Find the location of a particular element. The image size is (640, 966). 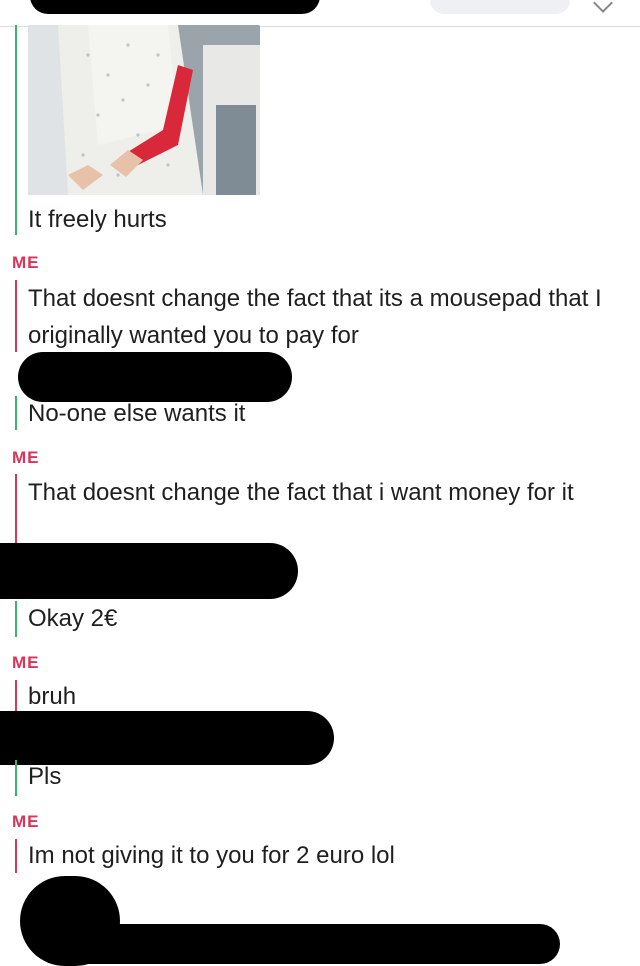

message-text: Pls is located at coordinates (45, 776).